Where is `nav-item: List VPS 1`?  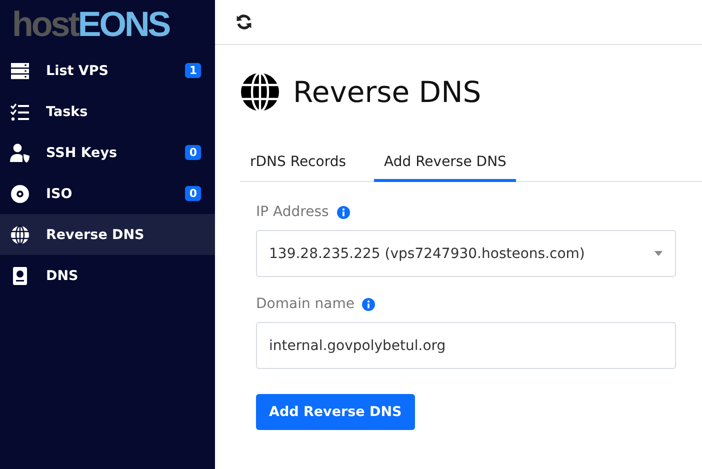
nav-item: List VPS 1 is located at coordinates (107, 70).